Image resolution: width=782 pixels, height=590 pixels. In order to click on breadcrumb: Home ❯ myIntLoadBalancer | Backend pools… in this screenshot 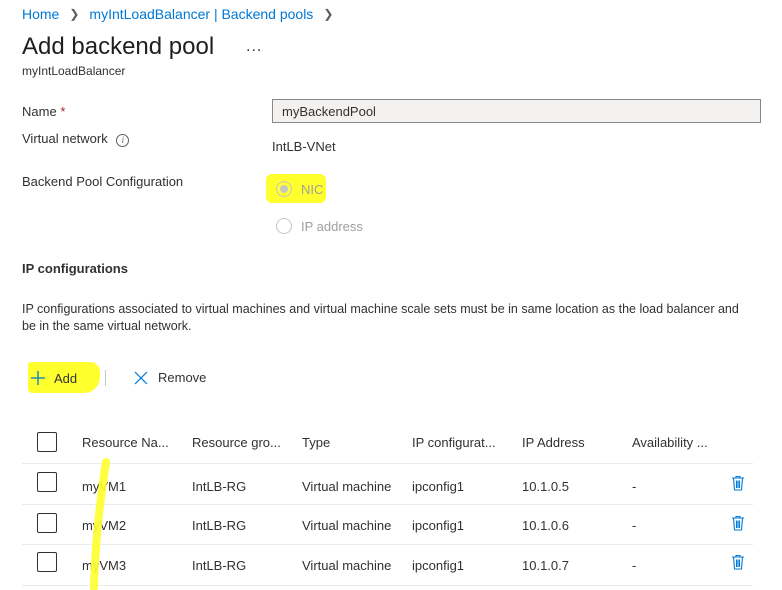, I will do `click(182, 14)`.